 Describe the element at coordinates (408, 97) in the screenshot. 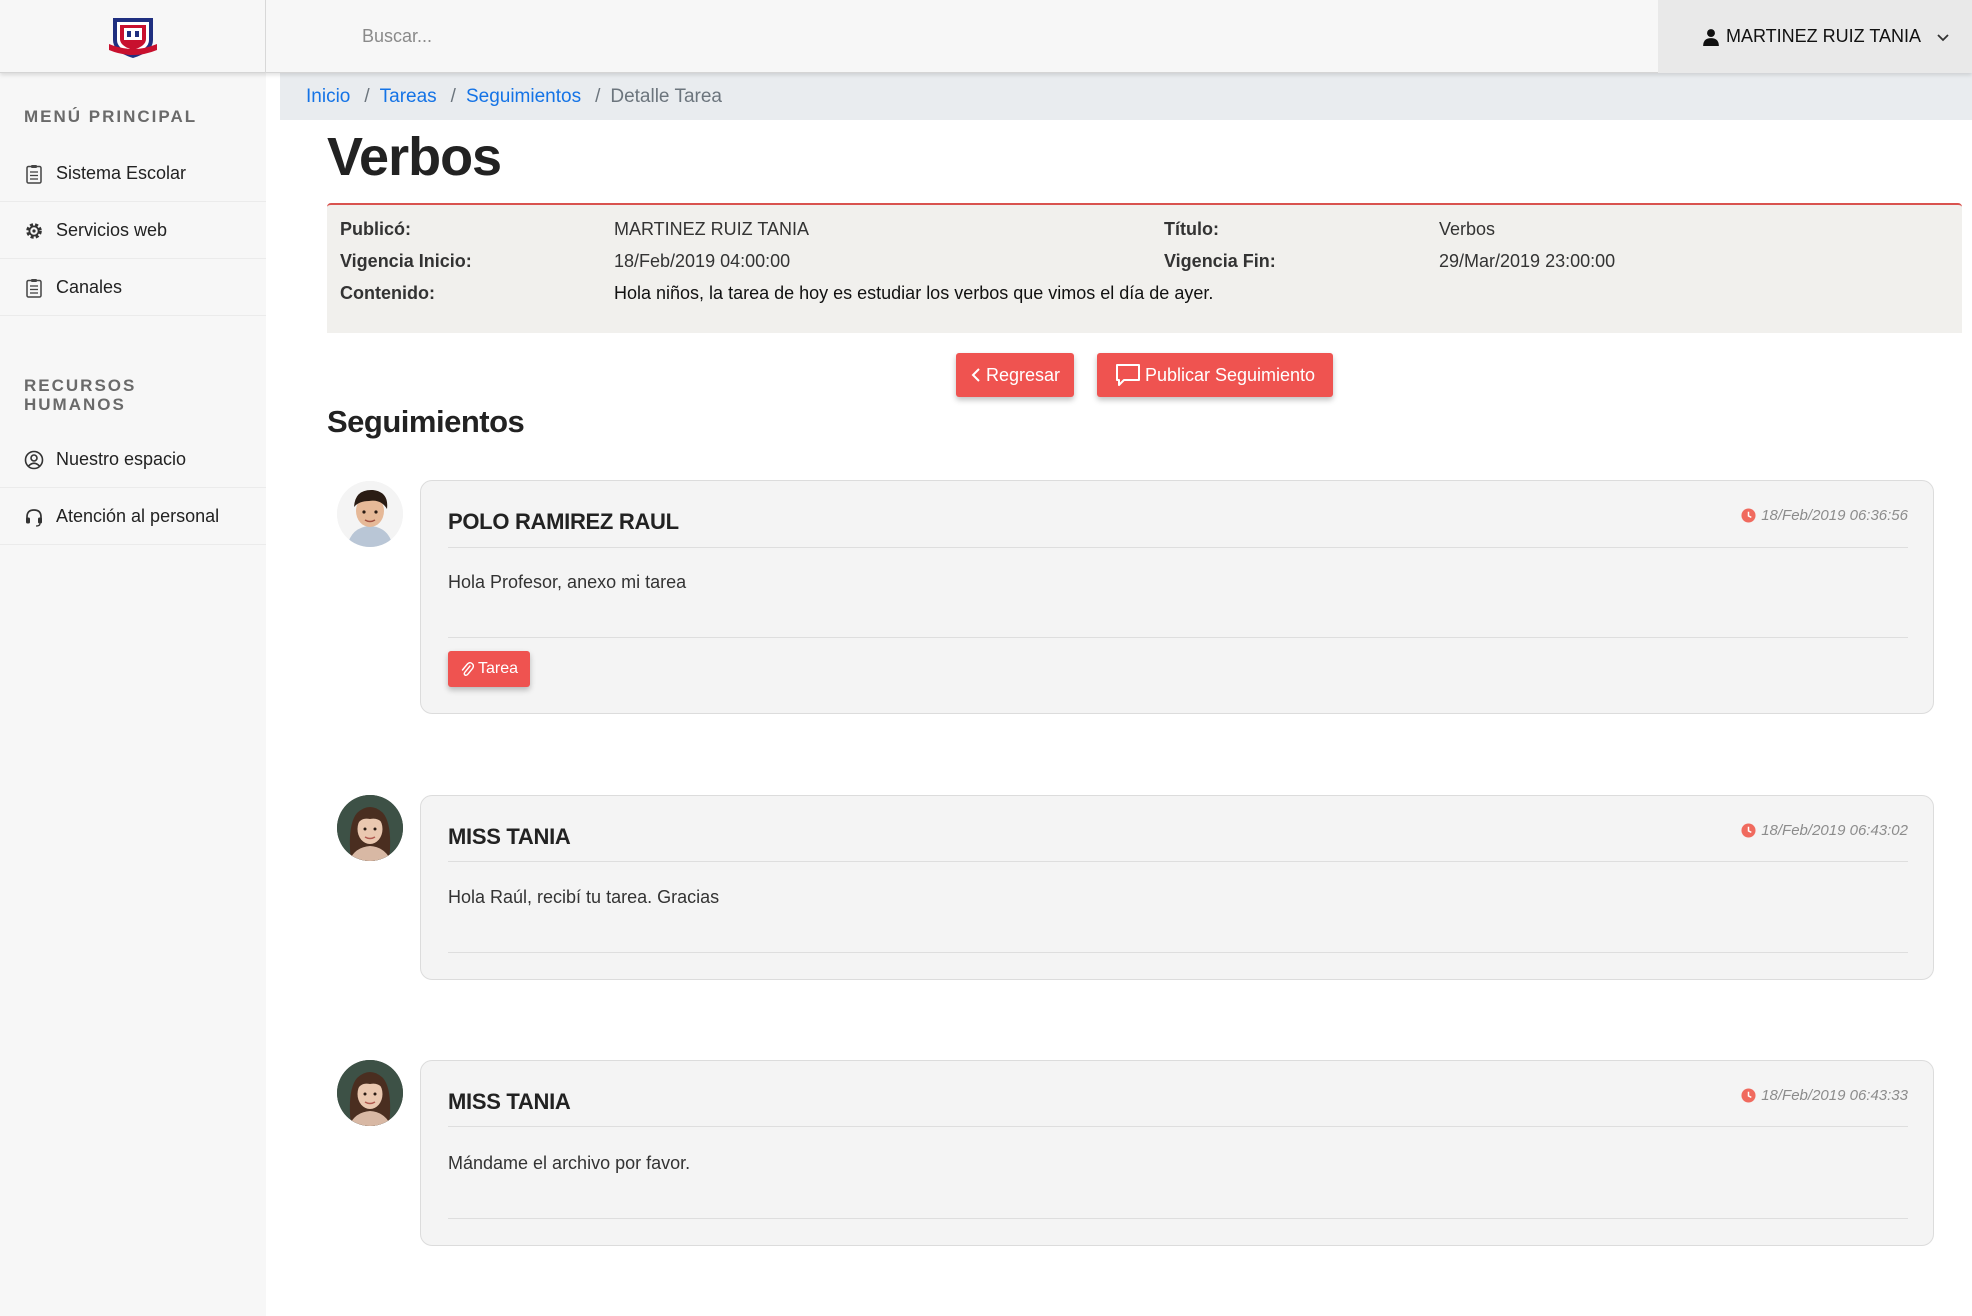

I see `breadcrumb-link-tareas: Tareas` at that location.